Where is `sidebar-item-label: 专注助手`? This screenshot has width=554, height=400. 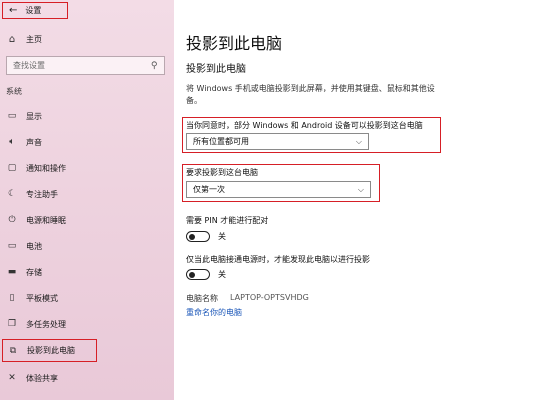
sidebar-item-label: 专注助手 is located at coordinates (42, 194).